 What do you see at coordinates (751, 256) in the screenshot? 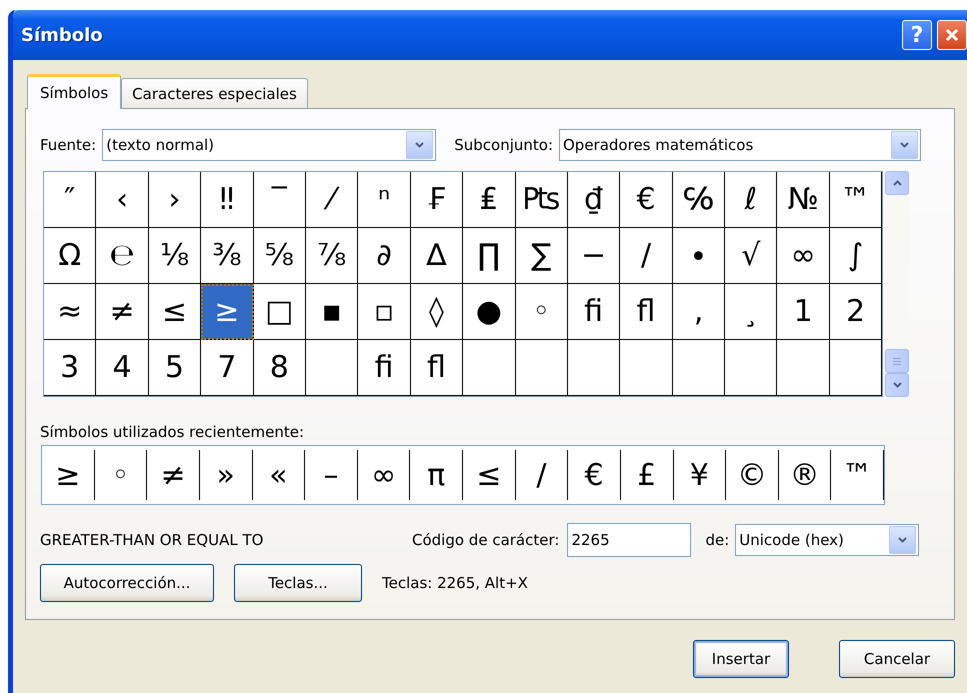
I see `symbol-cell: √` at bounding box center [751, 256].